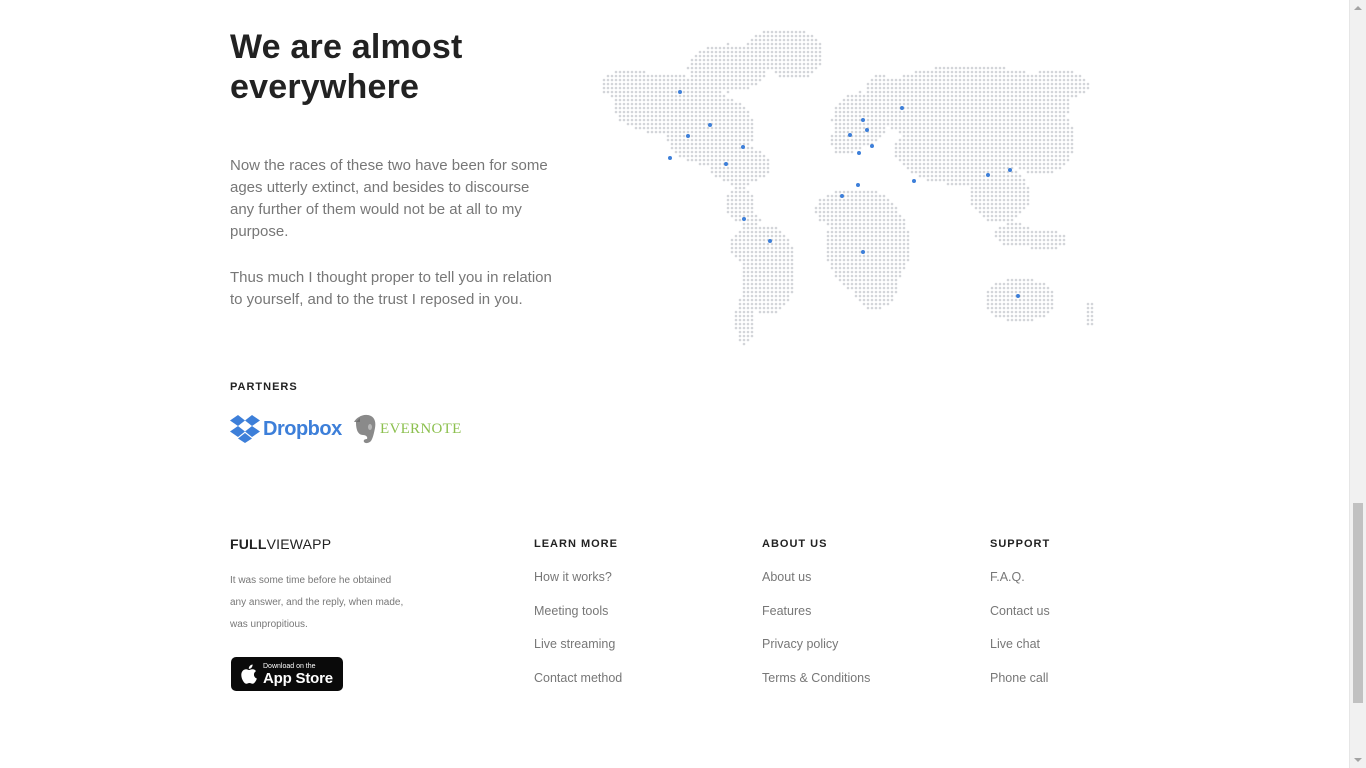 Image resolution: width=1366 pixels, height=768 pixels. Describe the element at coordinates (1090, 688) in the screenshot. I see `footer-link-phone-call: Phone call` at that location.